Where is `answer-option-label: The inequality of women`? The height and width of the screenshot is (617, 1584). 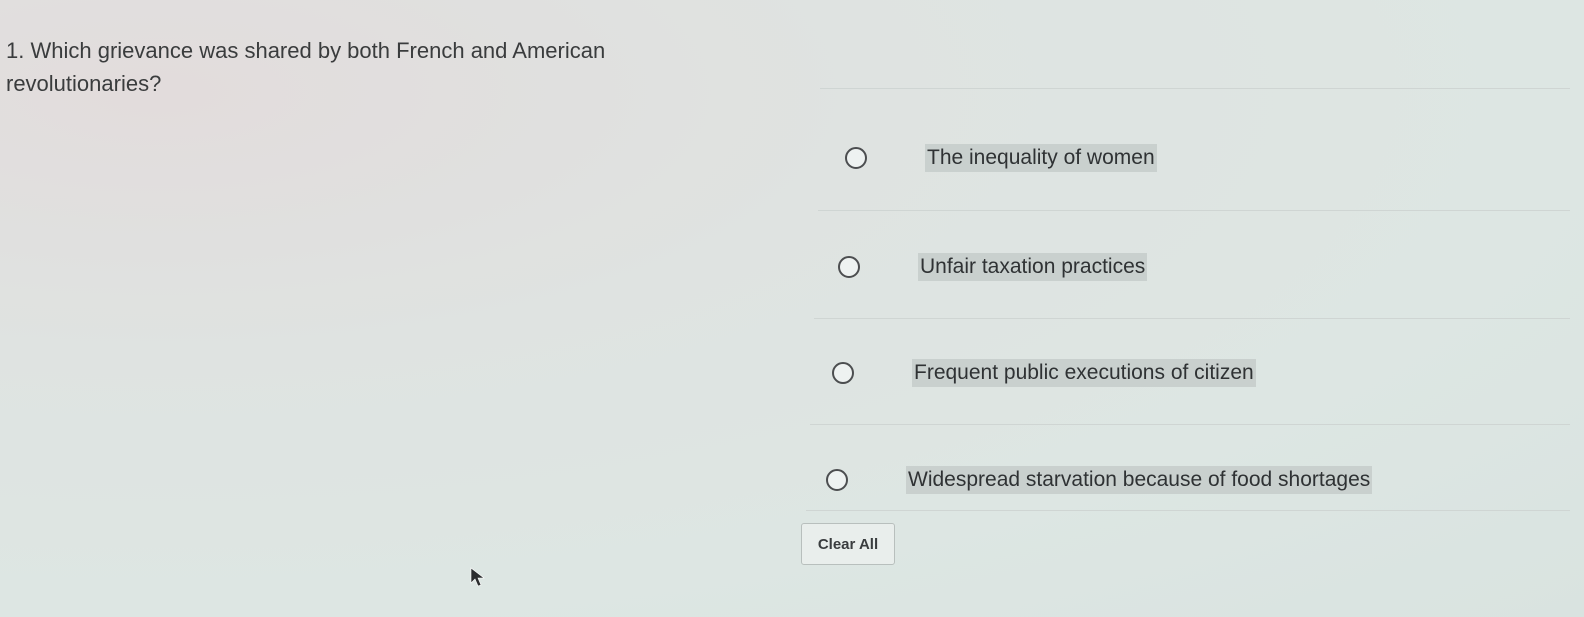
answer-option-label: The inequality of women is located at coordinates (1041, 158).